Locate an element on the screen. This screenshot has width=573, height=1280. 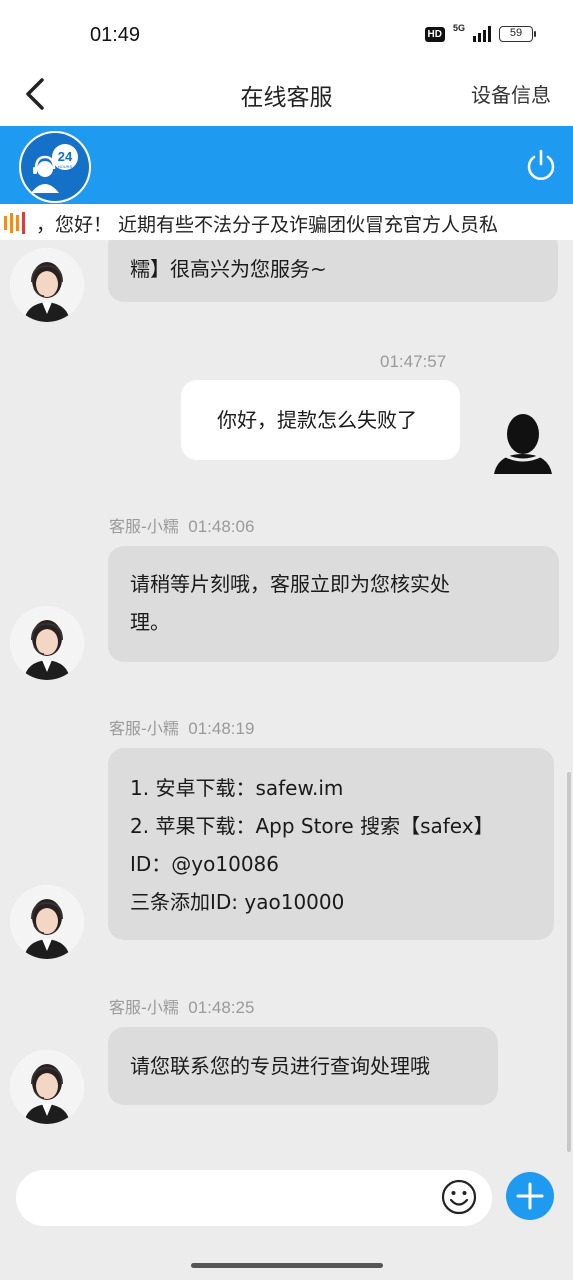
announcement-marquee: ，您好！ 近期有些不法分子及诈骗团伙冒充官方人员私 is located at coordinates (286, 222).